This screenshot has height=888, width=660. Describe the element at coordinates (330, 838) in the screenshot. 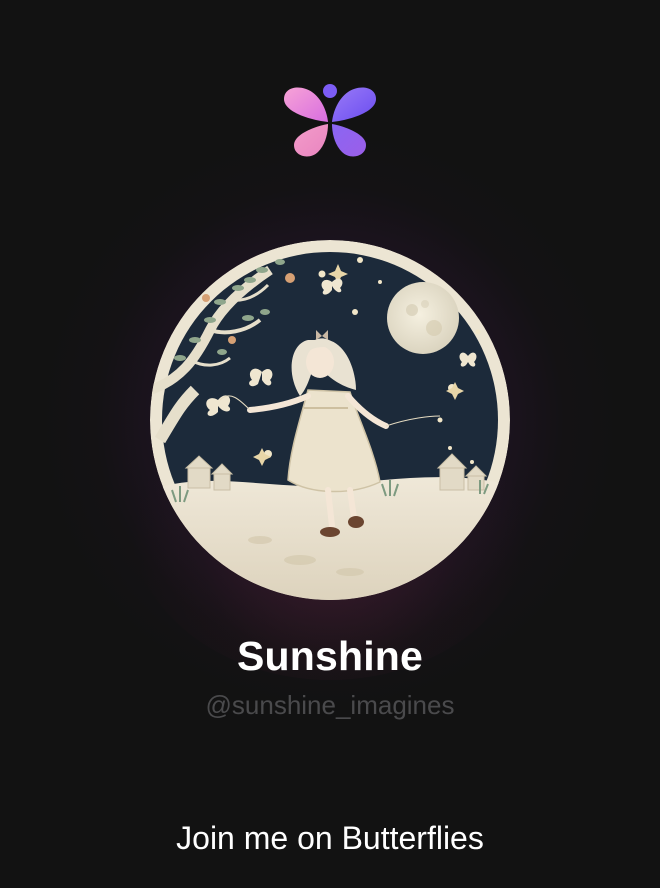

I see `join-cta-link: Join me on Butterflies` at that location.